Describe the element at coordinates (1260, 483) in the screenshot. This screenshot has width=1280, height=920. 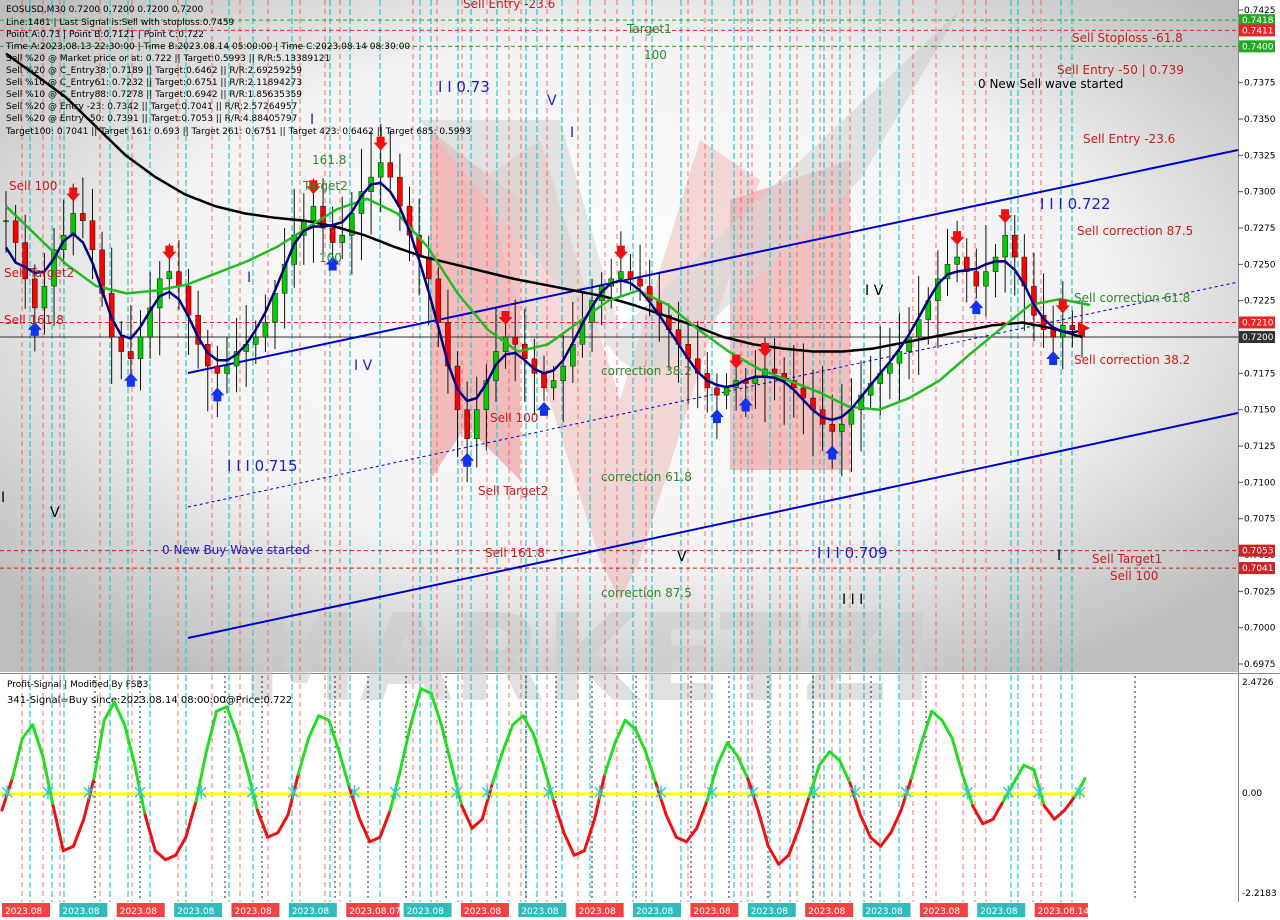
I see `y-tick-label: 0.7100` at that location.